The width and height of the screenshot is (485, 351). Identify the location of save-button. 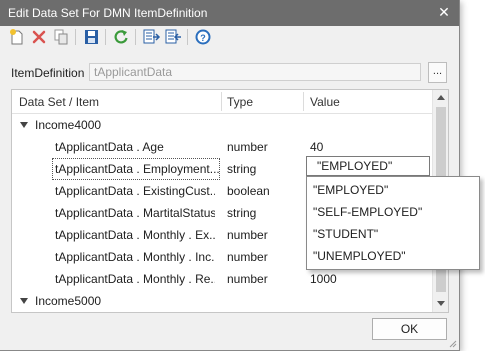
(91, 37).